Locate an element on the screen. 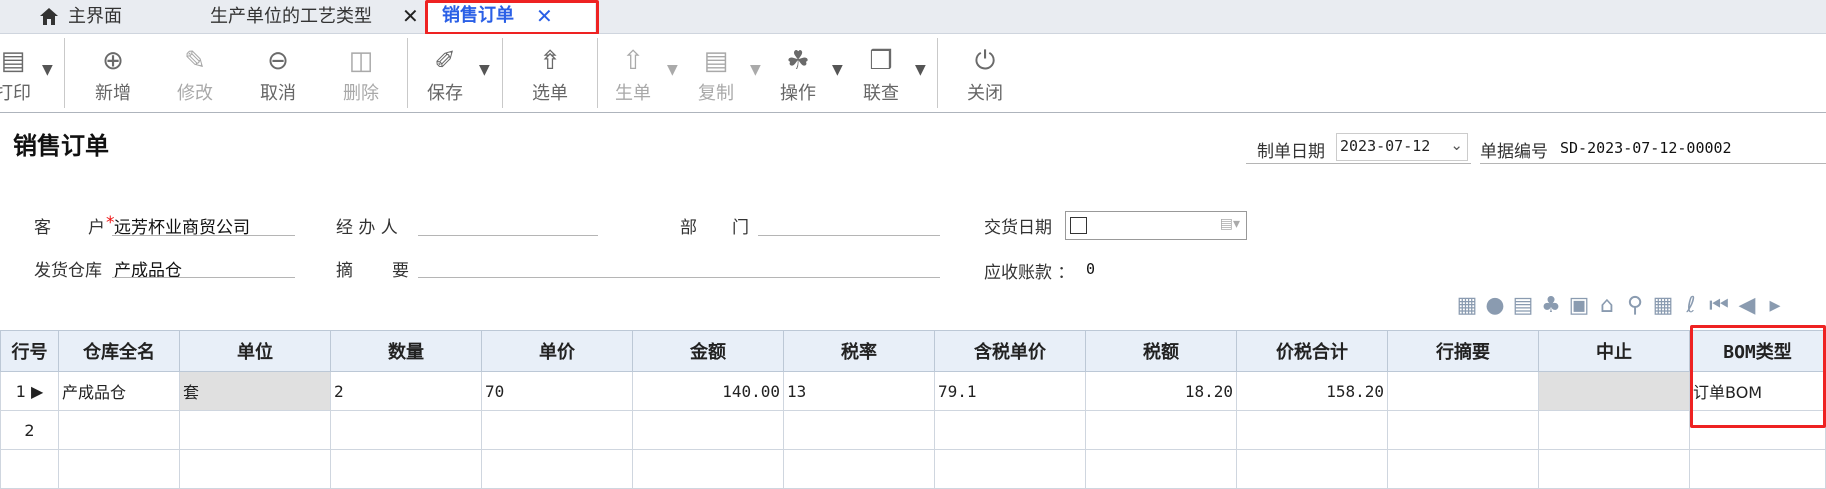  generate-dropdown-icon: ▼ is located at coordinates (672, 70).